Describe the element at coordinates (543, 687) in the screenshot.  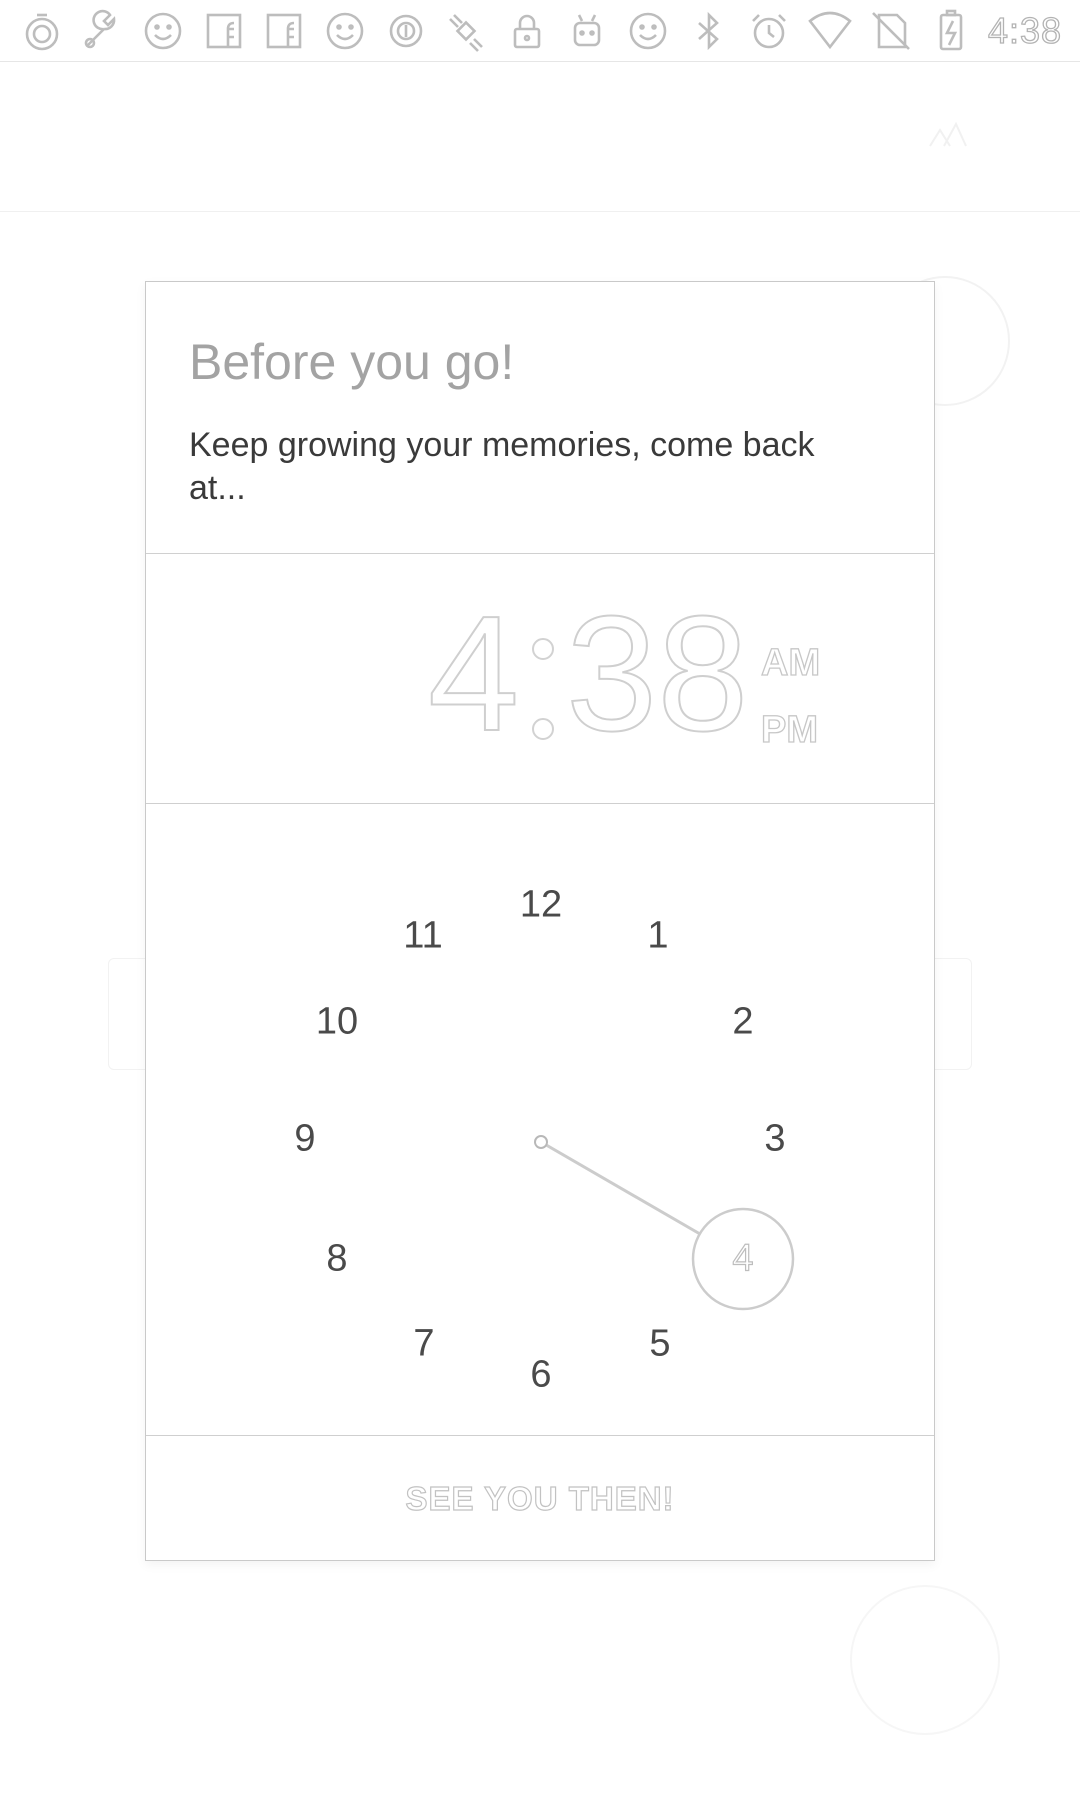
I see `time-separator` at that location.